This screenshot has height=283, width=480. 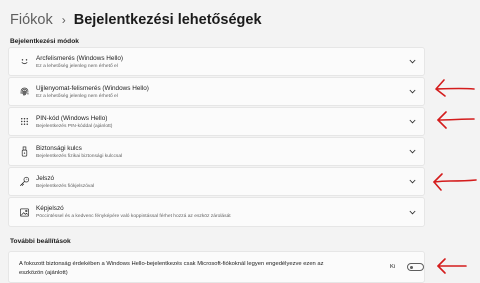 I want to click on face-recognition-subtitle: Ez a lehetőség jelenleg nem érhető el, so click(x=77, y=66).